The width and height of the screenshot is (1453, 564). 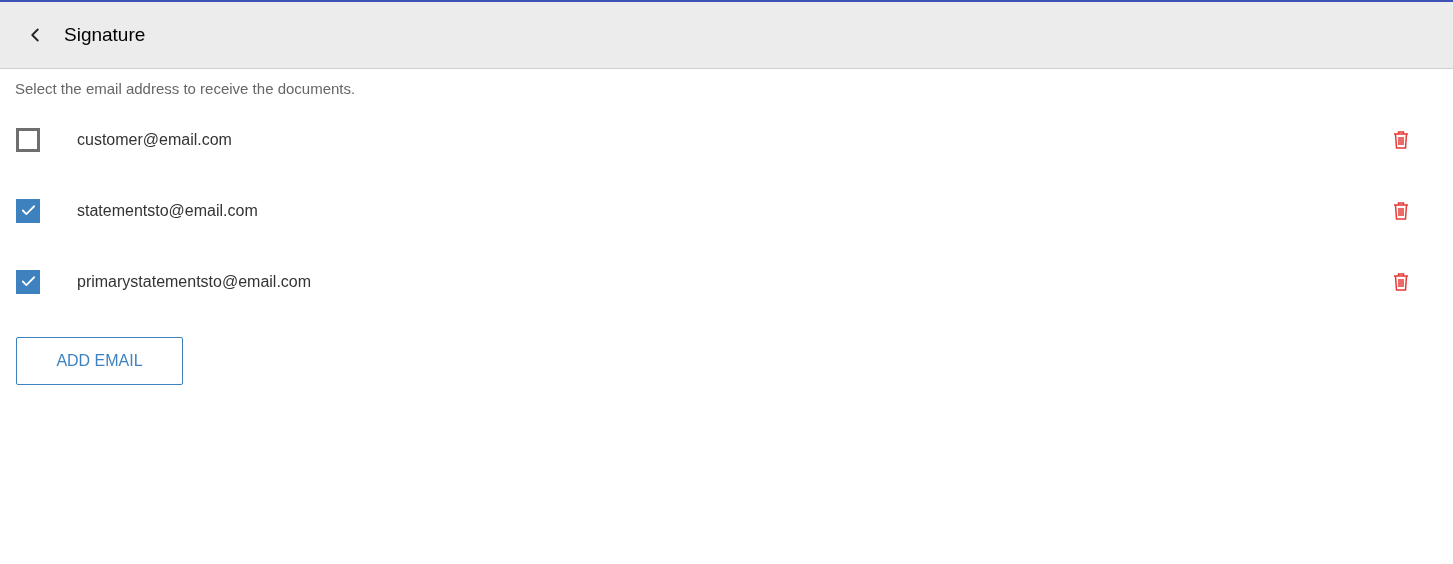 I want to click on email-address: customer@email.com, so click(x=155, y=139).